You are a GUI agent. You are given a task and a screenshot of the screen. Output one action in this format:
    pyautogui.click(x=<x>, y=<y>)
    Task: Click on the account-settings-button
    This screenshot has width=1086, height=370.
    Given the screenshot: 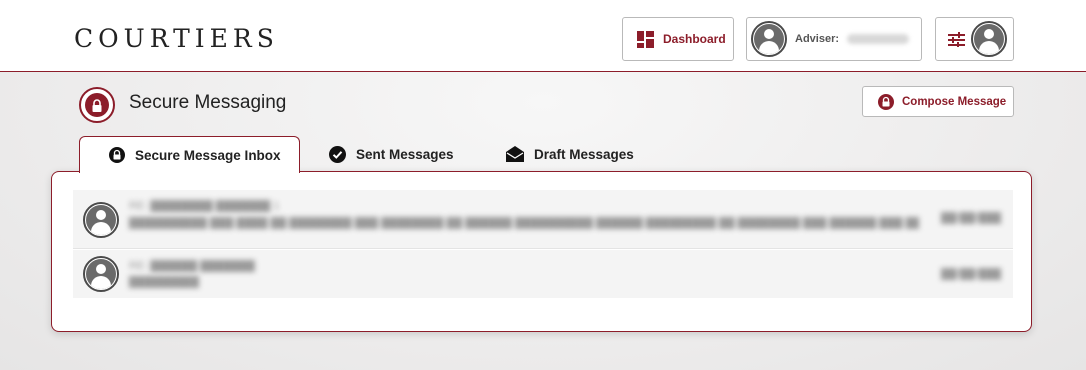 What is the action you would take?
    pyautogui.click(x=974, y=39)
    